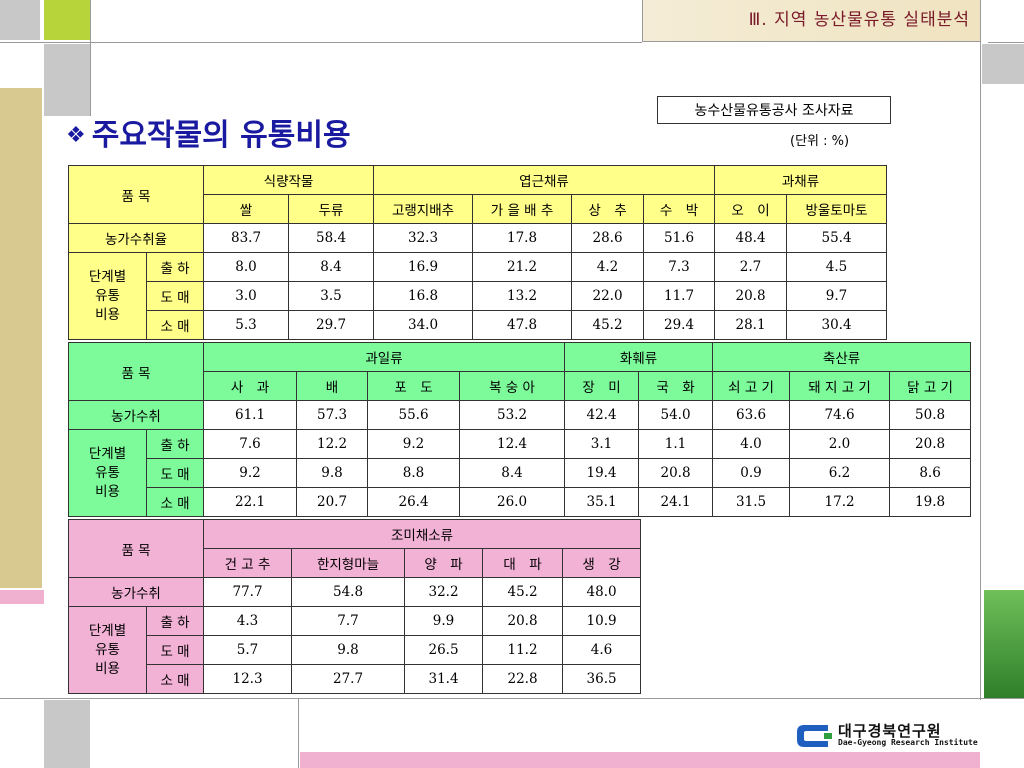 Image resolution: width=1024 pixels, height=768 pixels. I want to click on wholesale-cell: 6.2, so click(840, 473).